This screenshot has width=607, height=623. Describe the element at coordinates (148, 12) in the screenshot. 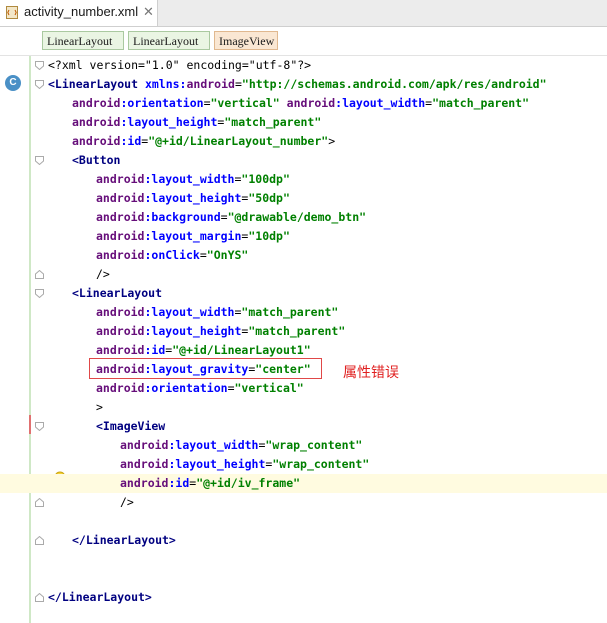

I see `close-tab-icon: ✕` at that location.